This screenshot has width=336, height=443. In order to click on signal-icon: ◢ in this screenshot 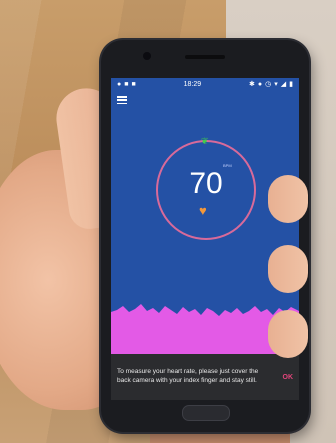, I will do `click(283, 84)`.